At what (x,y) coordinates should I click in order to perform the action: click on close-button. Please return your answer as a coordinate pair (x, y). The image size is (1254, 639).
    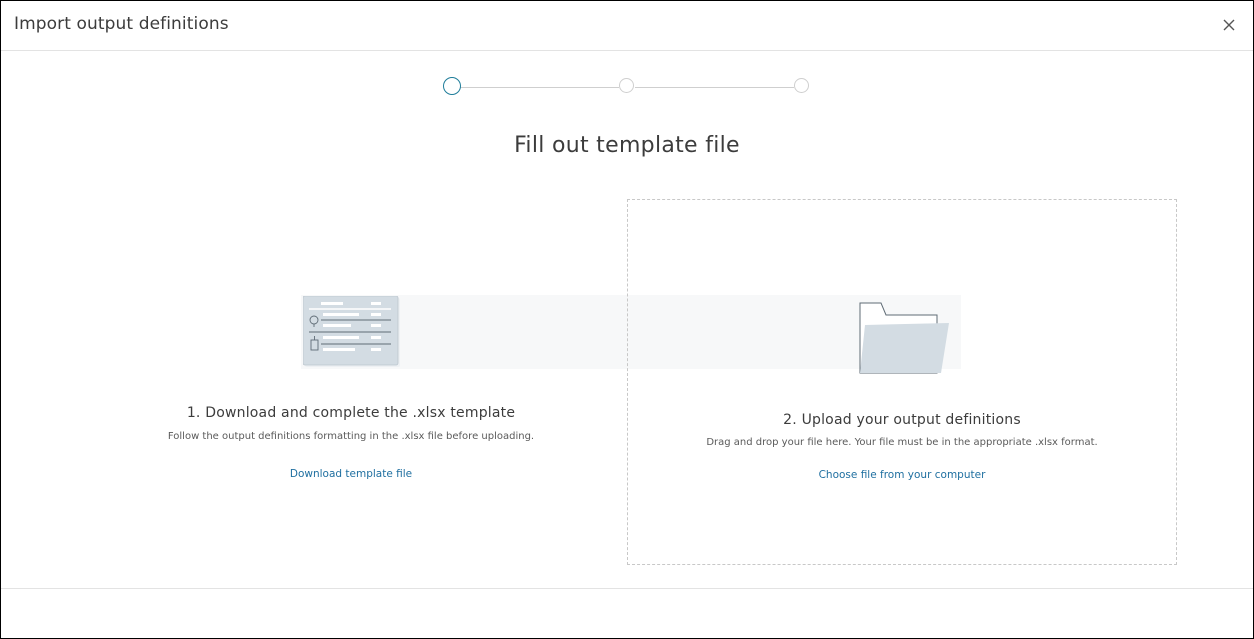
    Looking at the image, I should click on (1229, 25).